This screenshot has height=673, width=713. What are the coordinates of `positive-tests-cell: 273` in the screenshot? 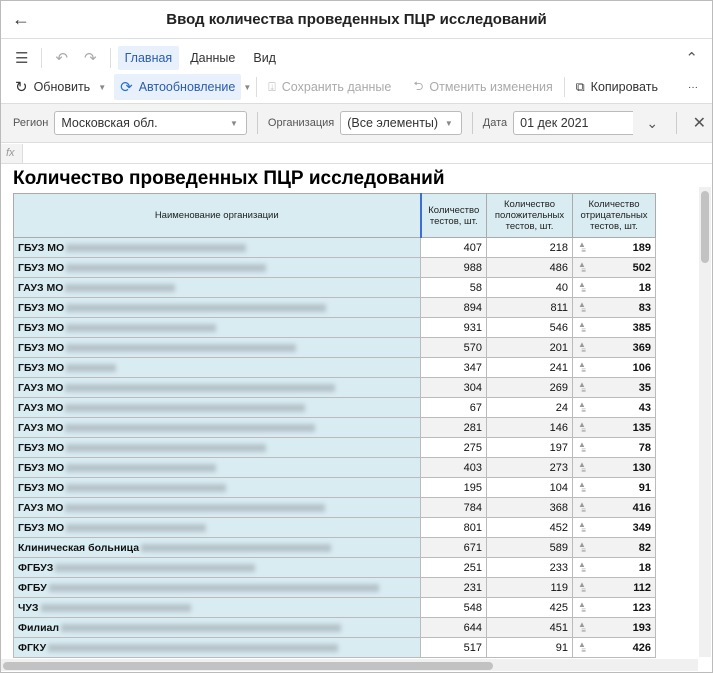 It's located at (529, 467).